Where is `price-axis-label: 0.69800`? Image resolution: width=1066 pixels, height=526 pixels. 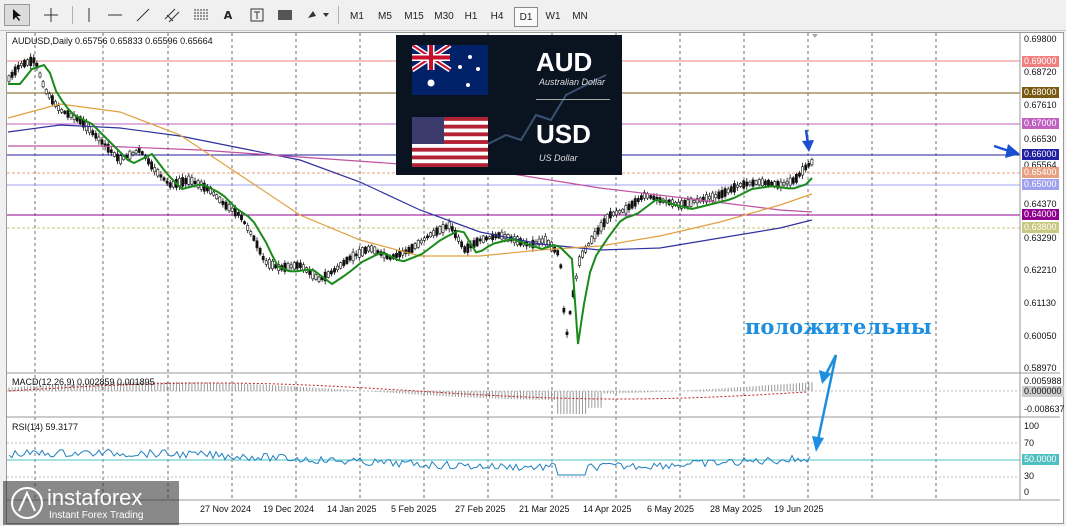
price-axis-label: 0.69800 is located at coordinates (1040, 39).